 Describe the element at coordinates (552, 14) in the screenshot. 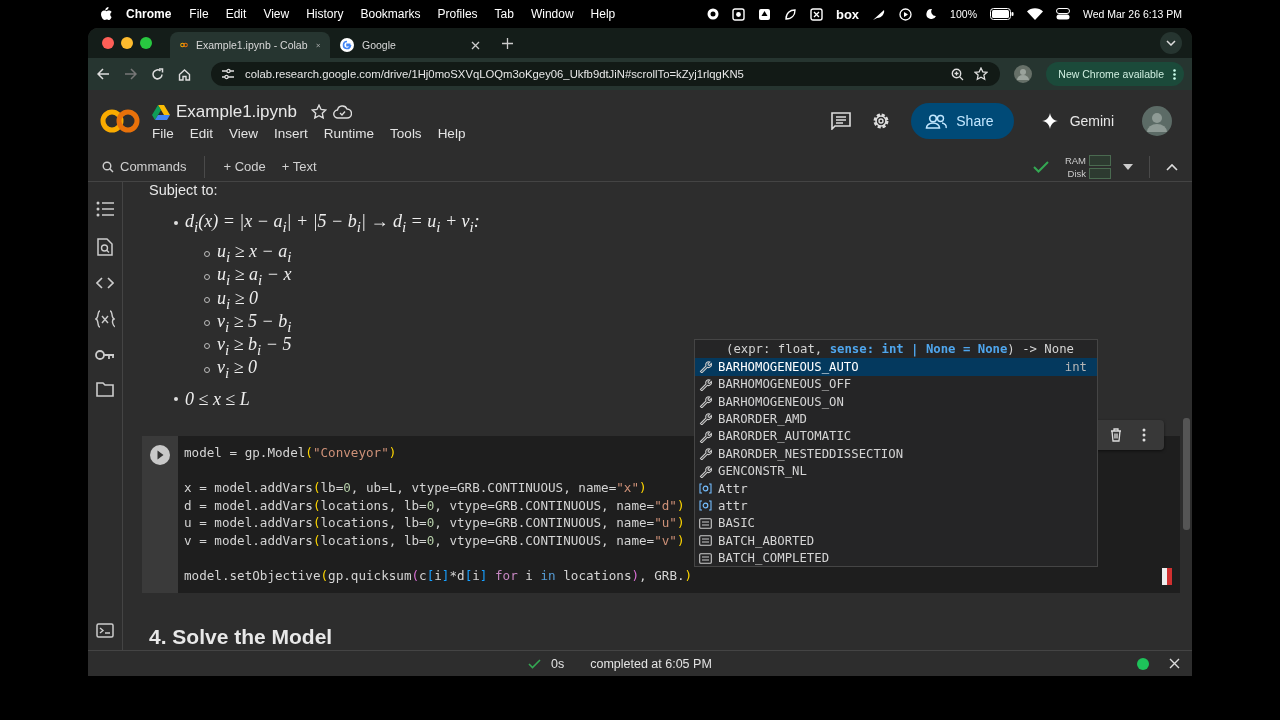

I see `menu-item: Window` at that location.